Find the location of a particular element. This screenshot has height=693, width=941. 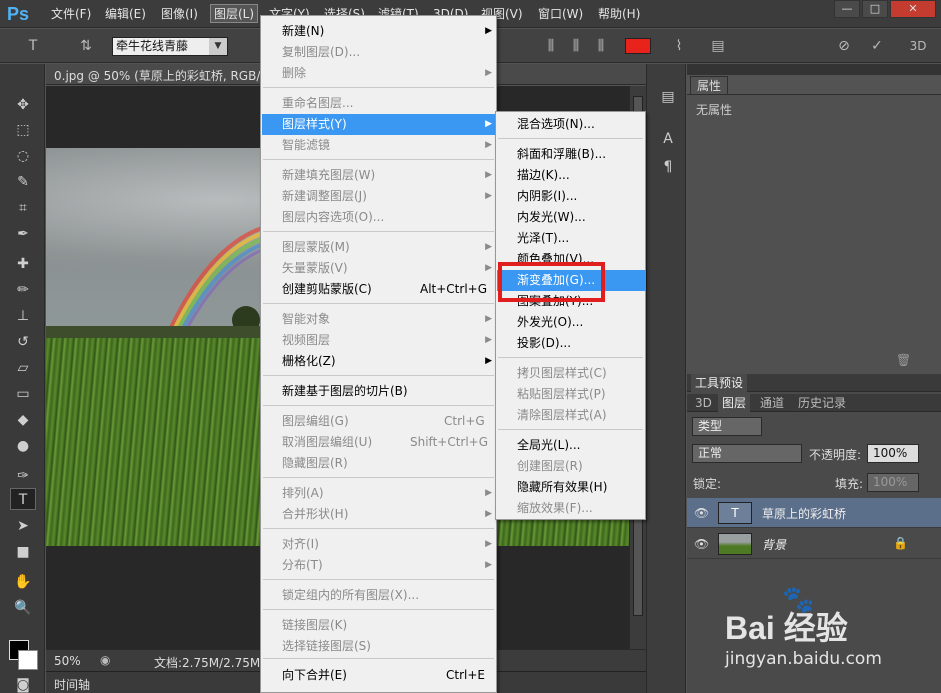

quick-mask-icon: ◙ is located at coordinates (23, 683).